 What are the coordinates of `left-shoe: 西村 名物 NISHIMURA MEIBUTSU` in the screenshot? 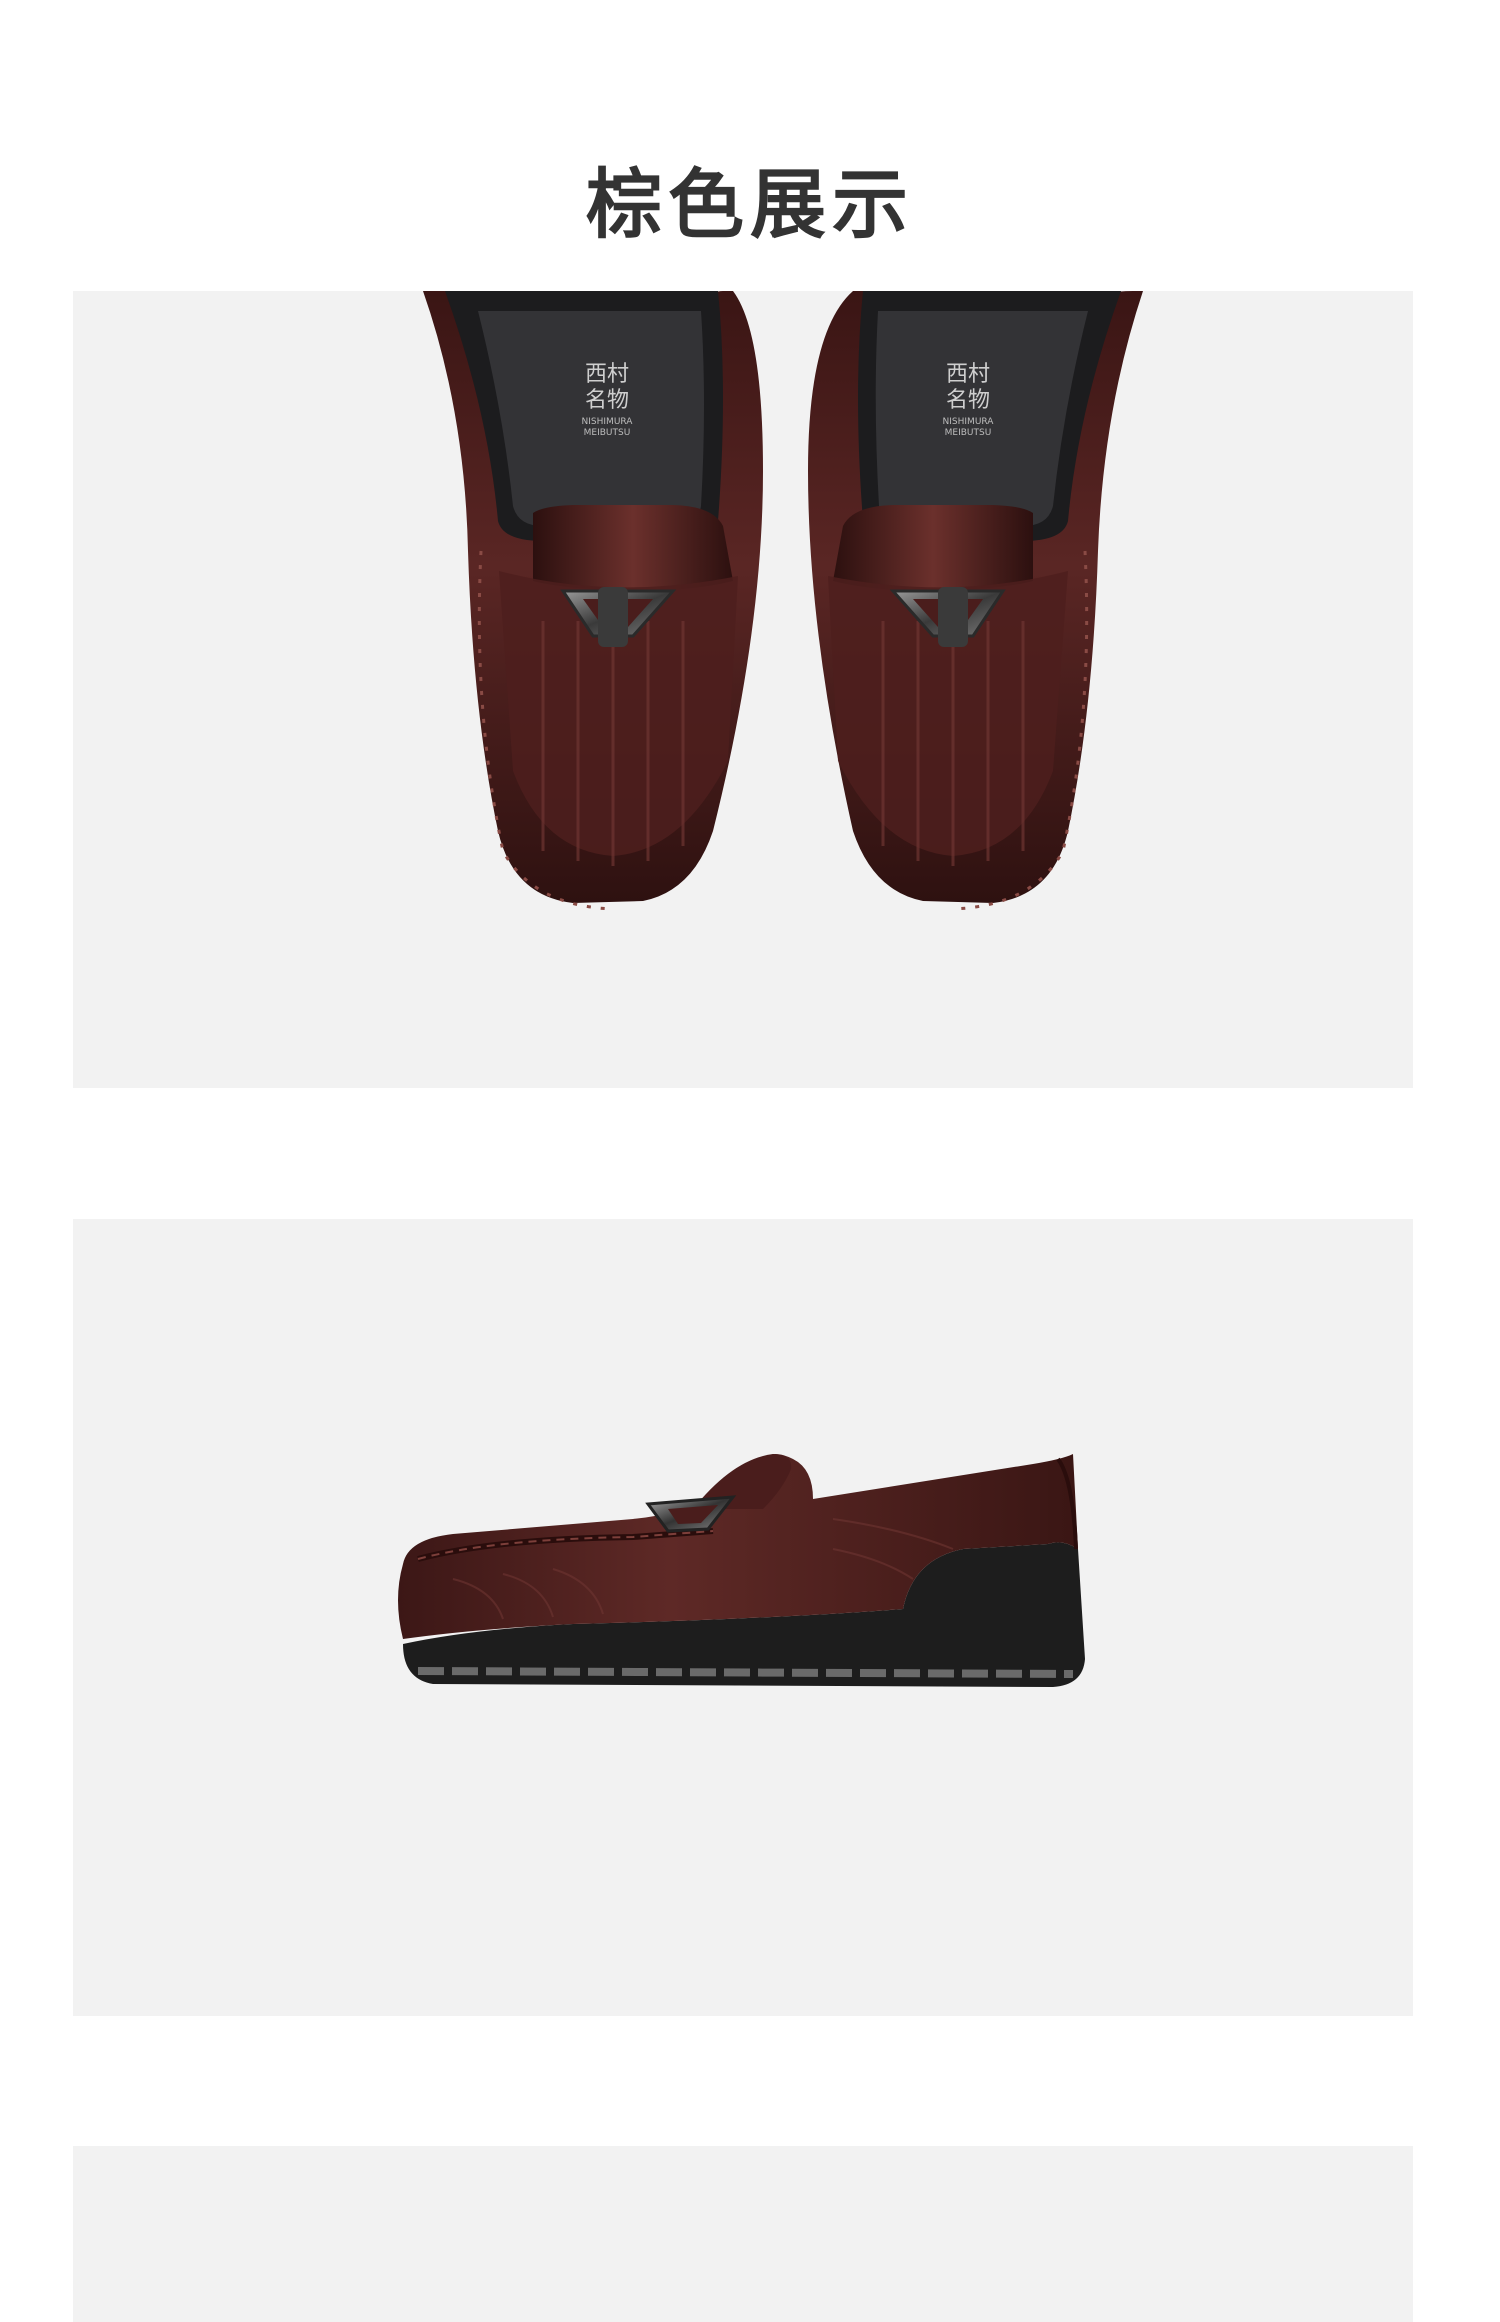 It's located at (593, 601).